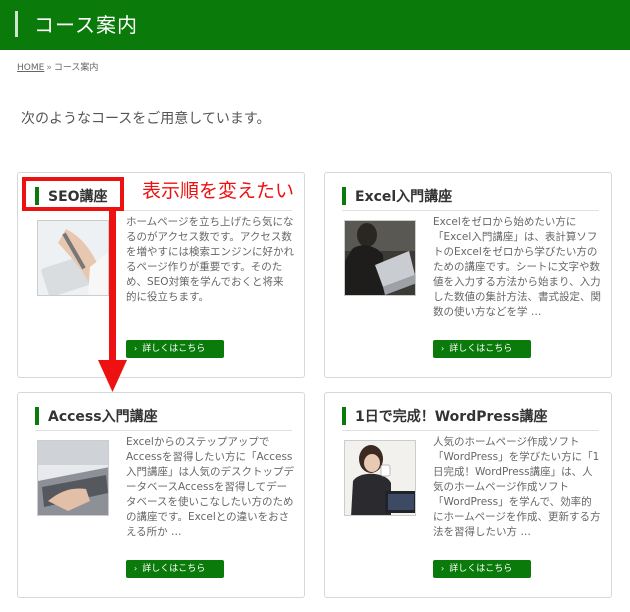  What do you see at coordinates (86, 25) in the screenshot?
I see `page-title: コース案内` at bounding box center [86, 25].